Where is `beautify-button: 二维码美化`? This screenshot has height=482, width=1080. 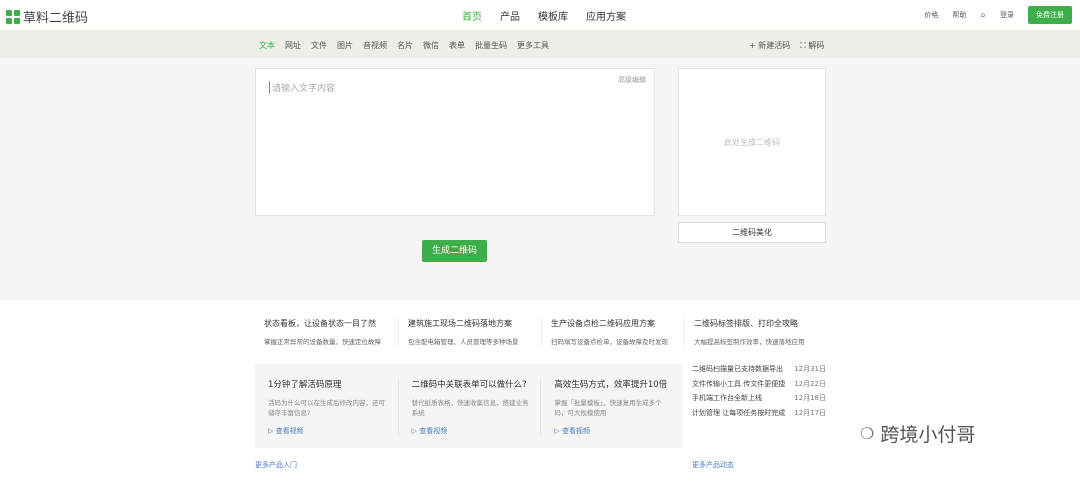 beautify-button: 二维码美化 is located at coordinates (752, 232).